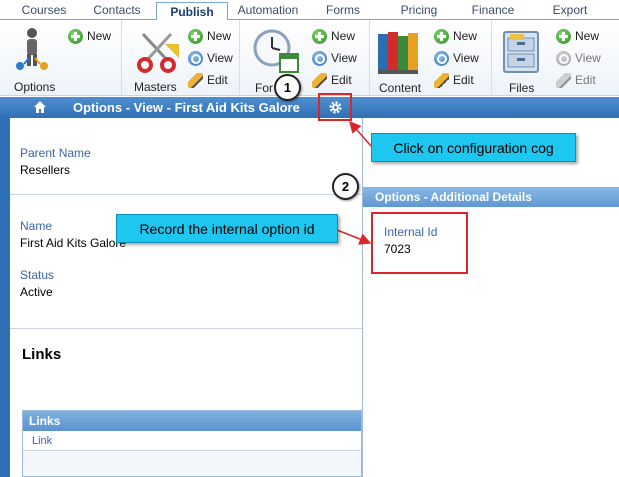 This screenshot has height=477, width=619. What do you see at coordinates (332, 80) in the screenshot?
I see `forms-edit-button: Edit` at bounding box center [332, 80].